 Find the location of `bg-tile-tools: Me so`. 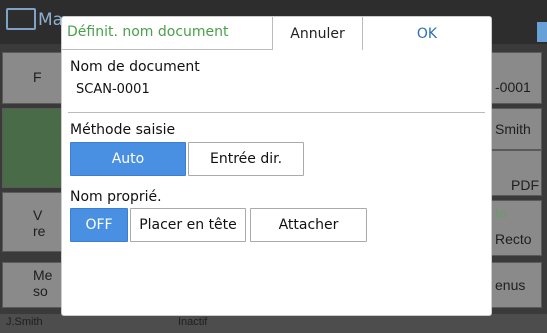

bg-tile-tools: Me so is located at coordinates (33, 285).